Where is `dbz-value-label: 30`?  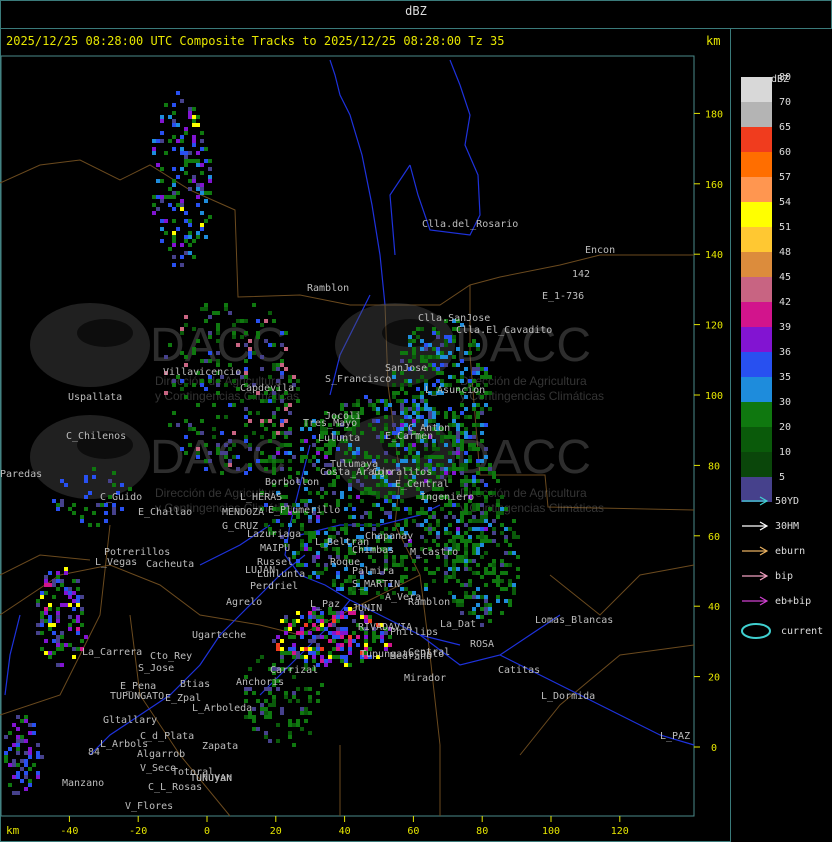 dbz-value-label: 30 is located at coordinates (785, 402).